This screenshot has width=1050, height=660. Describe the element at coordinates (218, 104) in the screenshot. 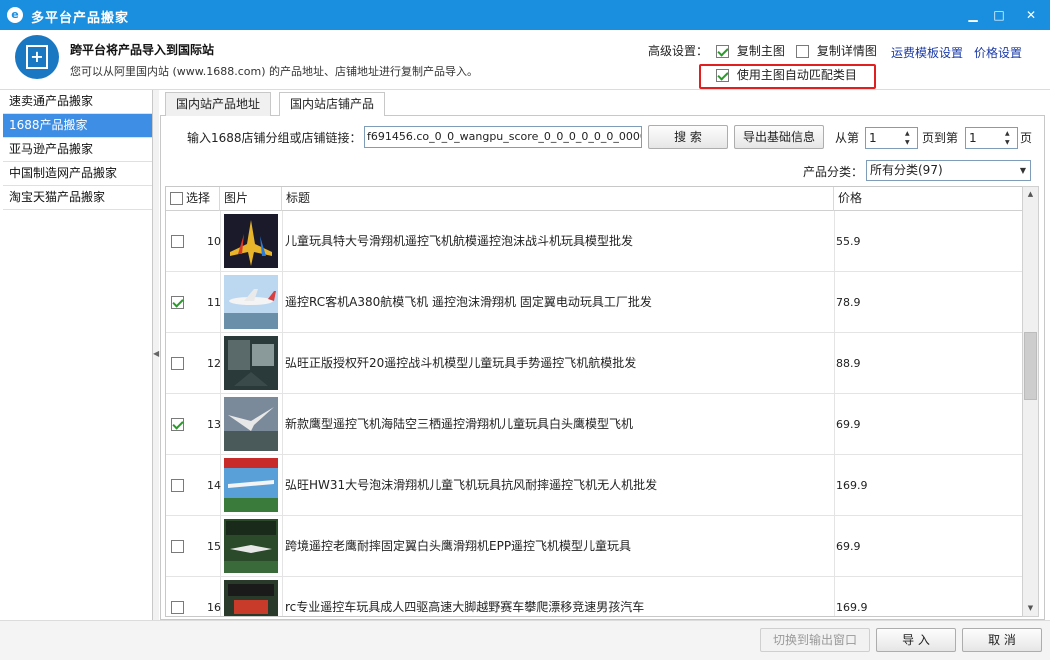

I see `tab-product-url: 国内站产品地址` at that location.